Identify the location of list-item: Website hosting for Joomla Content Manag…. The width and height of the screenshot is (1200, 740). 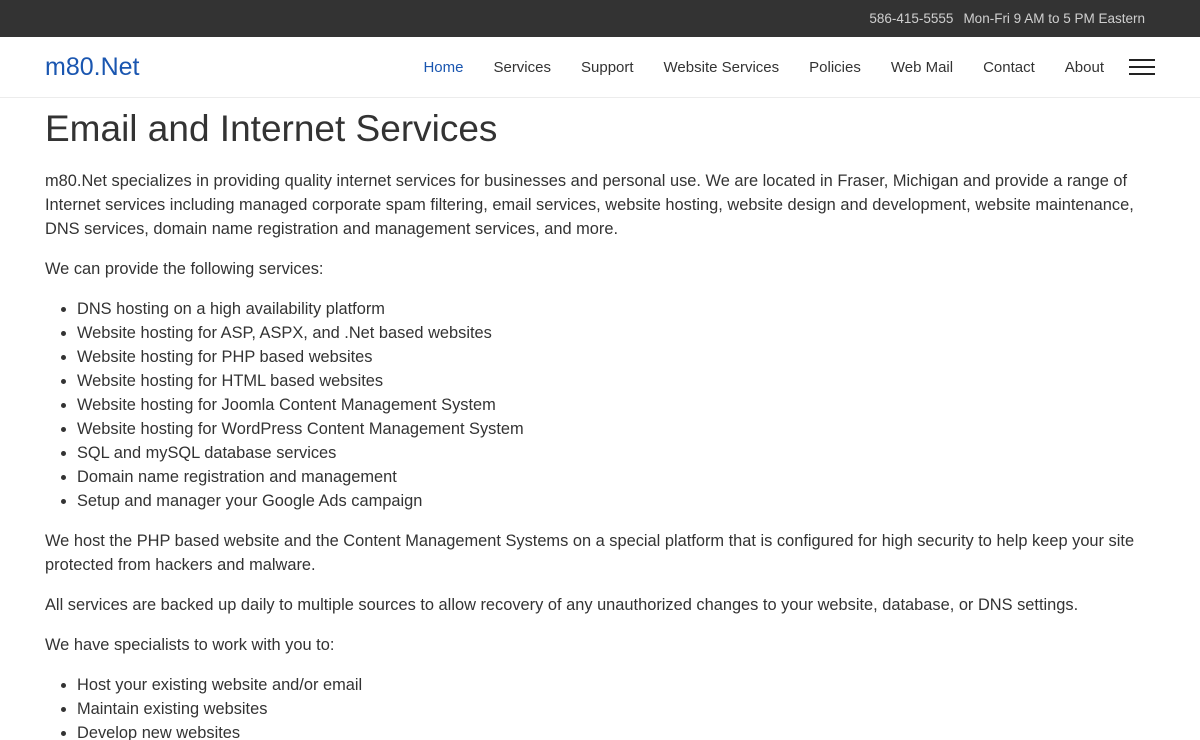
(611, 405).